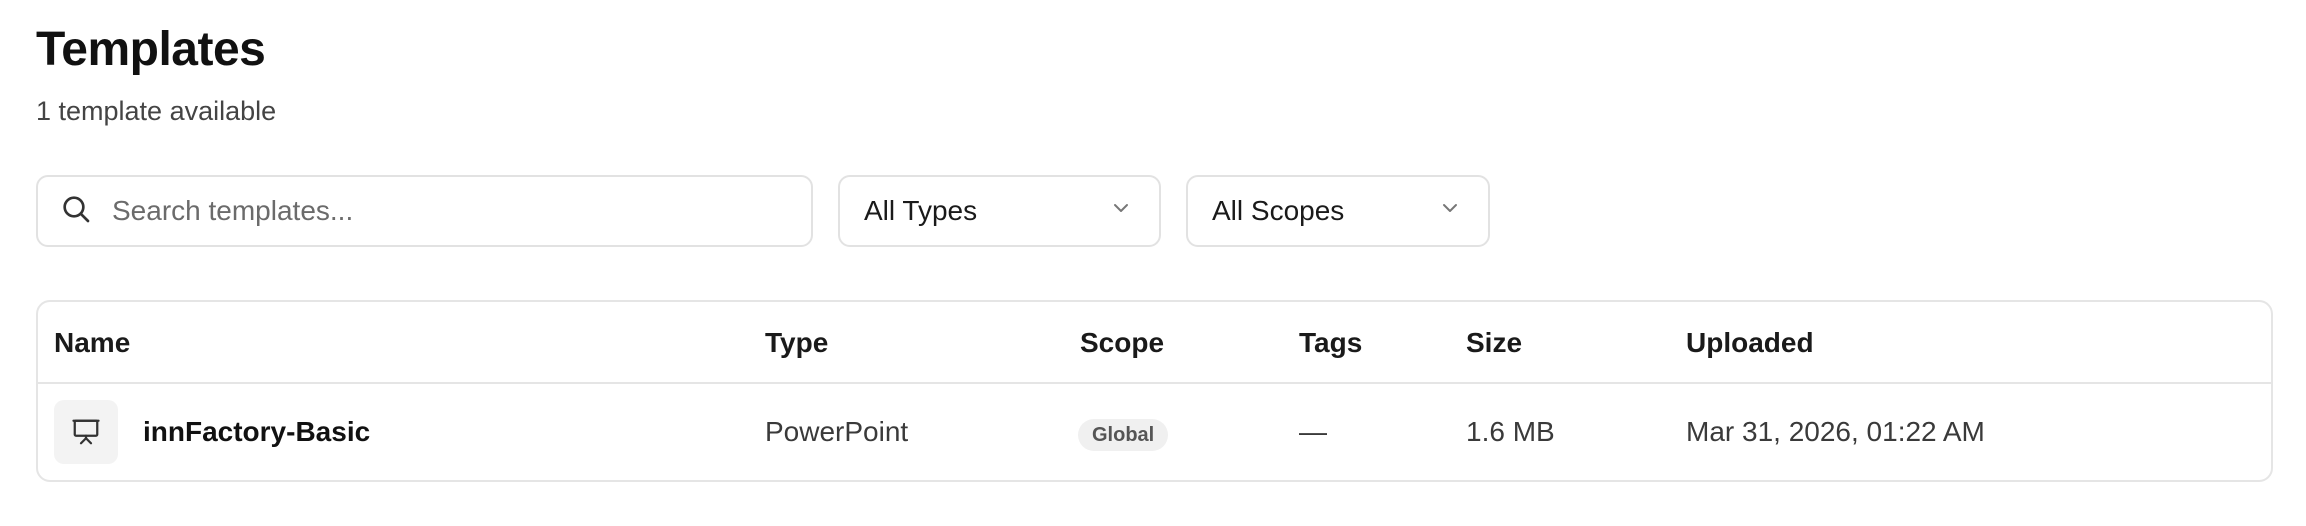 The width and height of the screenshot is (2306, 526). I want to click on search-icon, so click(76, 211).